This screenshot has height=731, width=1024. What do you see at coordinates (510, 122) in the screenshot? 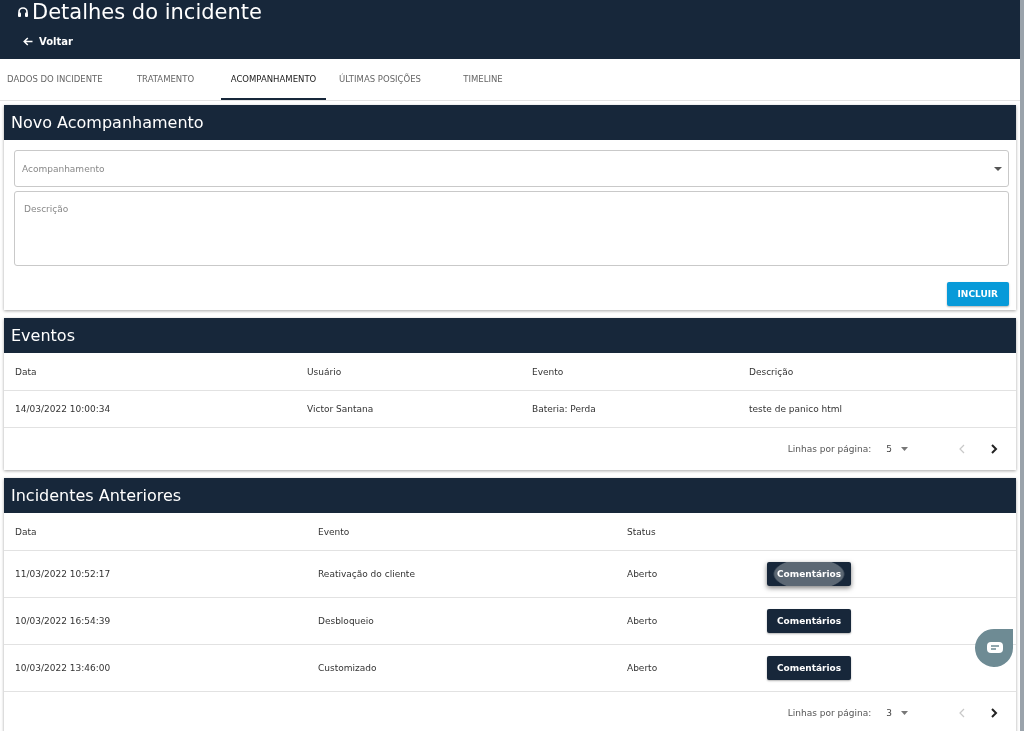
I see `card-title: Novo Acompanhamento` at bounding box center [510, 122].